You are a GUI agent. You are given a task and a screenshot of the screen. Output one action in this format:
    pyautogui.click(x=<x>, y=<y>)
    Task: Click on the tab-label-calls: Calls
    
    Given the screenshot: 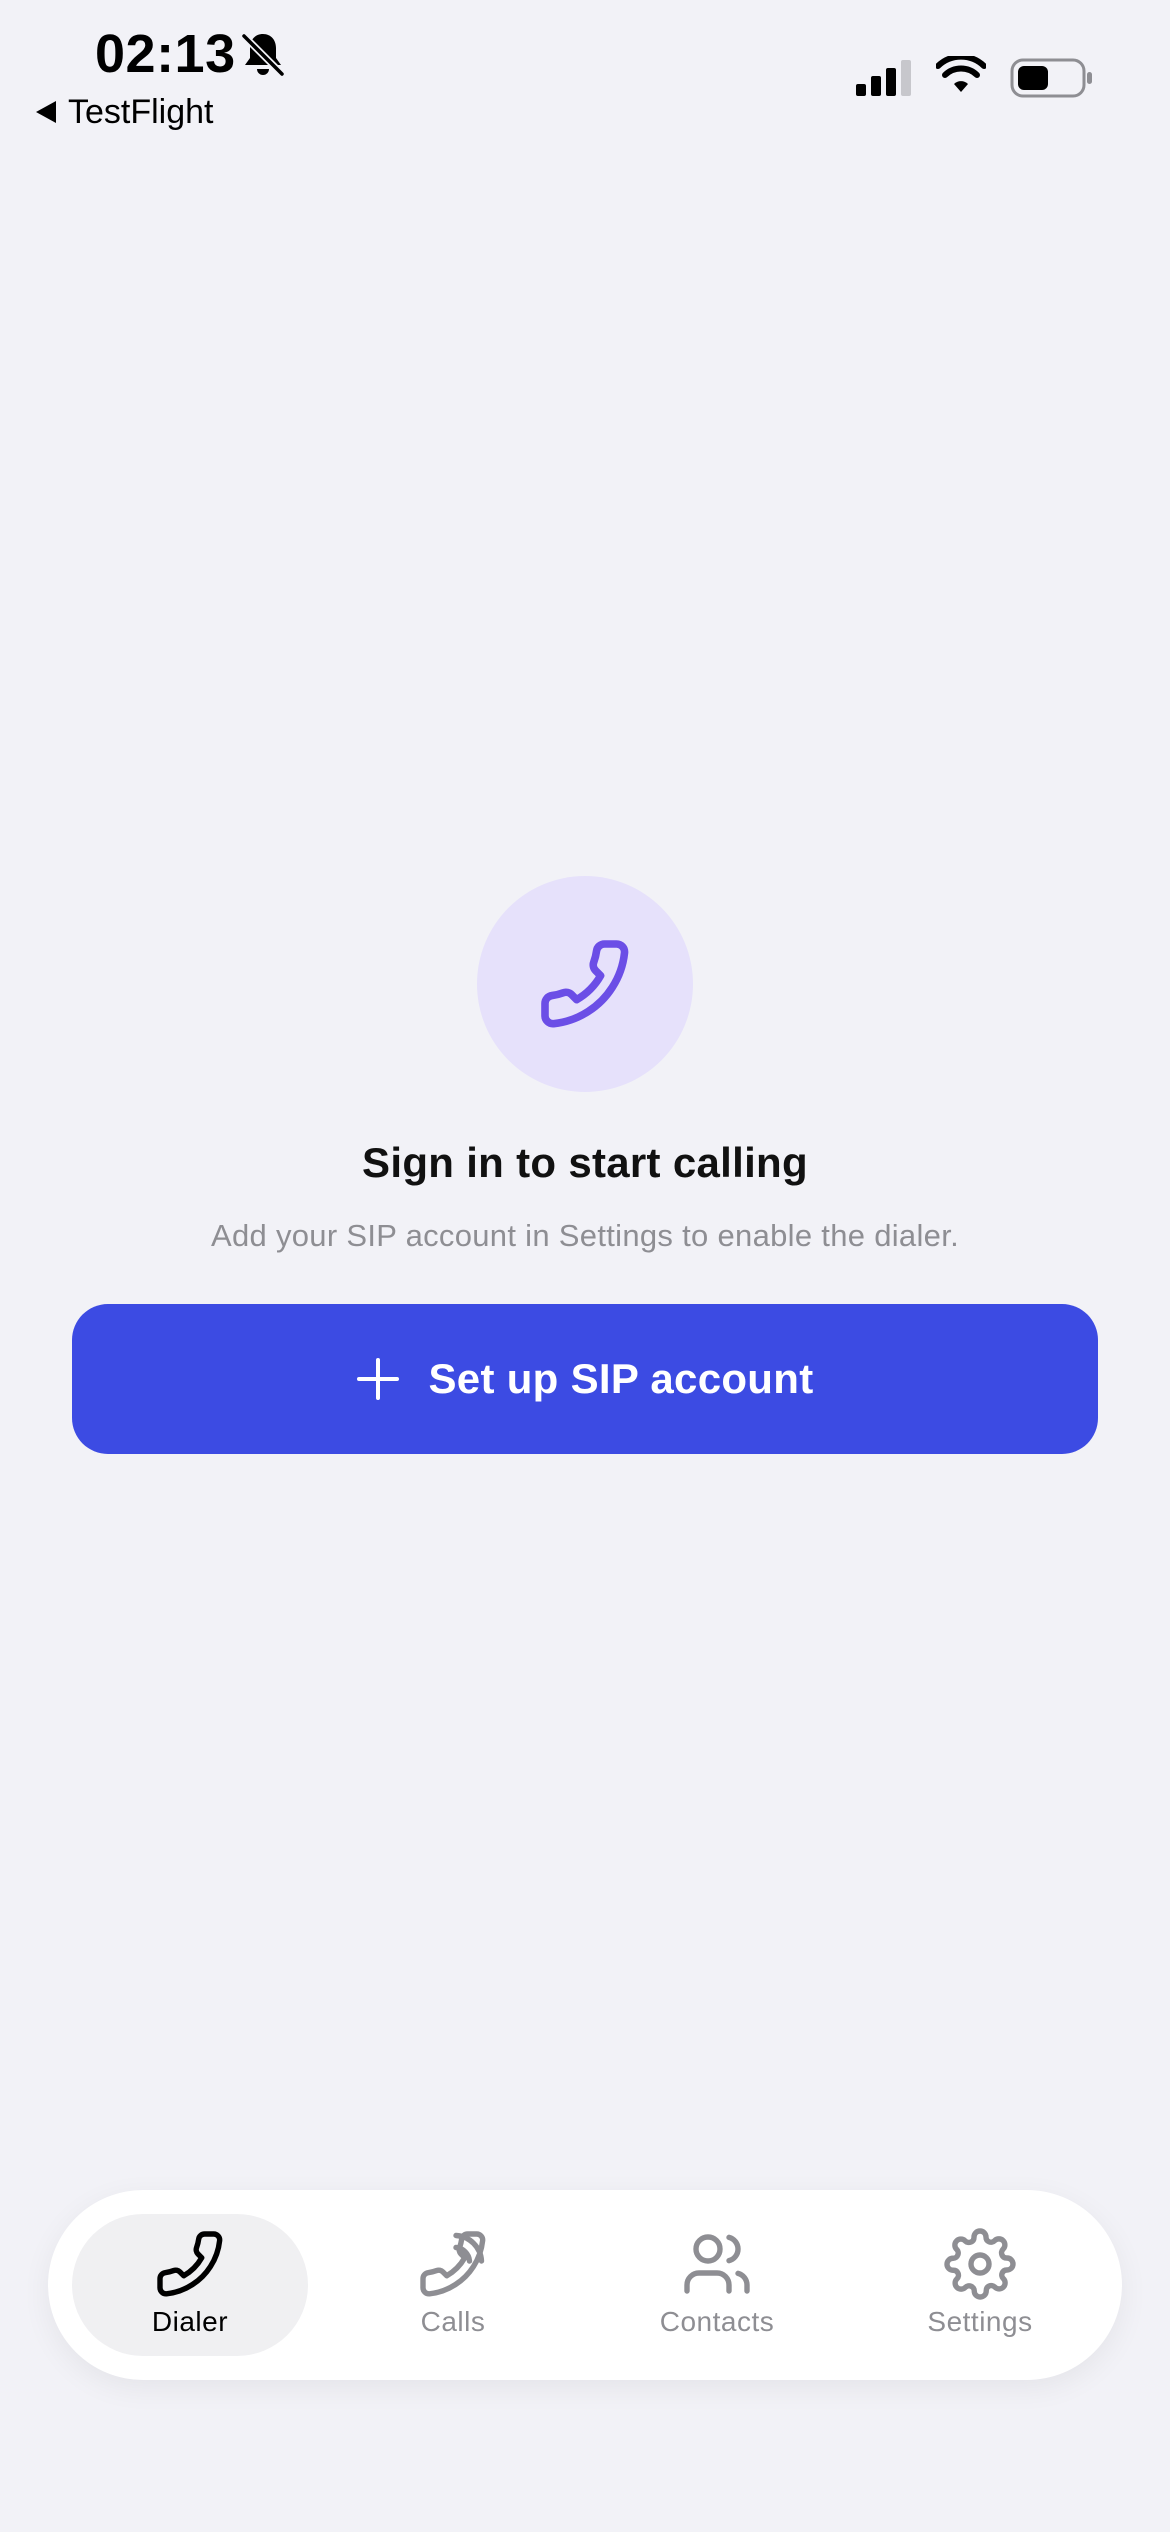 What is the action you would take?
    pyautogui.click(x=453, y=2321)
    